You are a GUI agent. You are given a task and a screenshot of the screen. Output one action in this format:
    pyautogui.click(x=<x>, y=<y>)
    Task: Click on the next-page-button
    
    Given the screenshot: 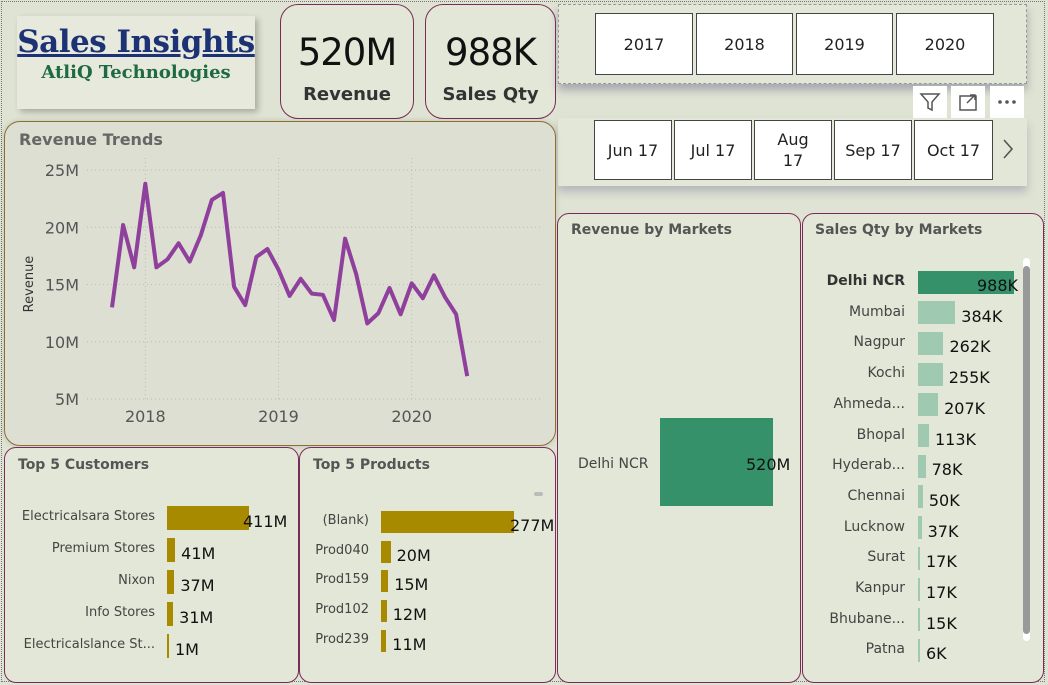 What is the action you would take?
    pyautogui.click(x=1008, y=149)
    